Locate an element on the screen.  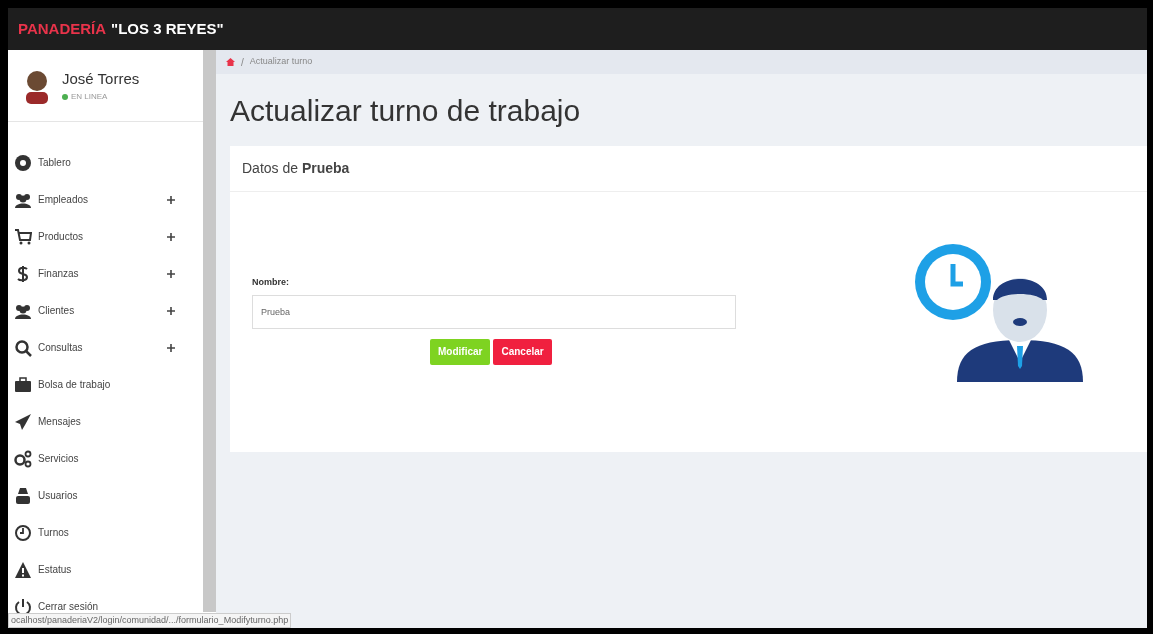
sidebar-item: Servicios is located at coordinates (117, 458).